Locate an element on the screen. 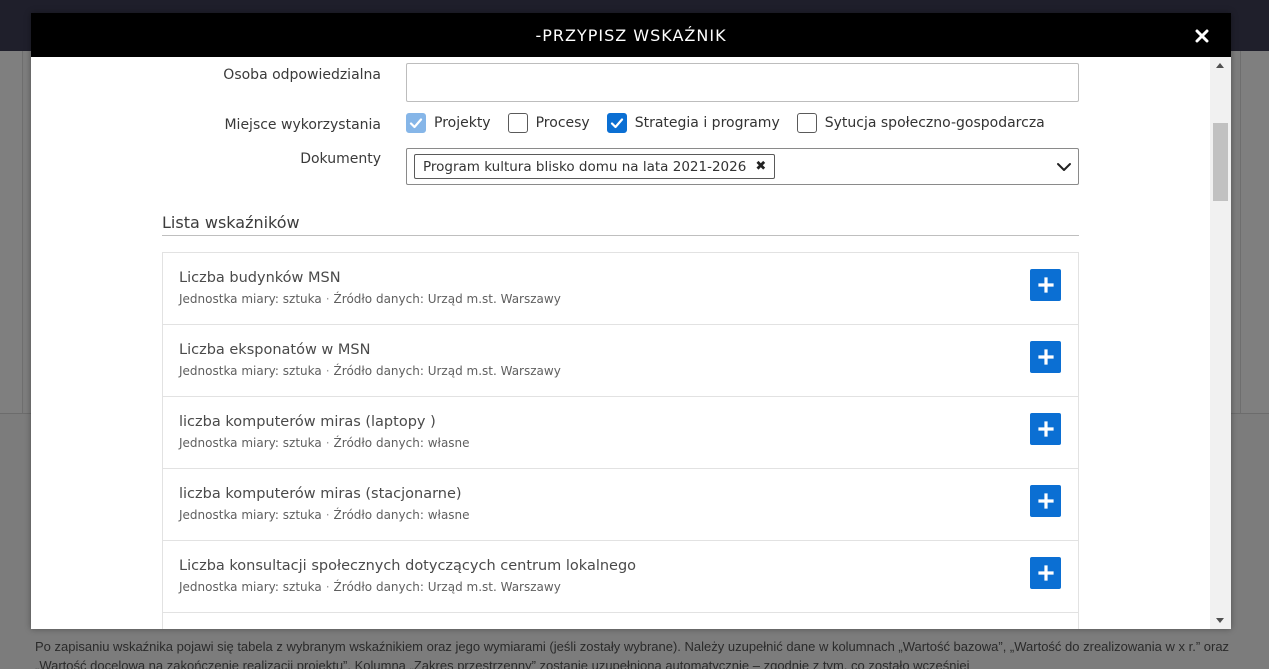 This screenshot has width=1269, height=669. section-divider is located at coordinates (620, 235).